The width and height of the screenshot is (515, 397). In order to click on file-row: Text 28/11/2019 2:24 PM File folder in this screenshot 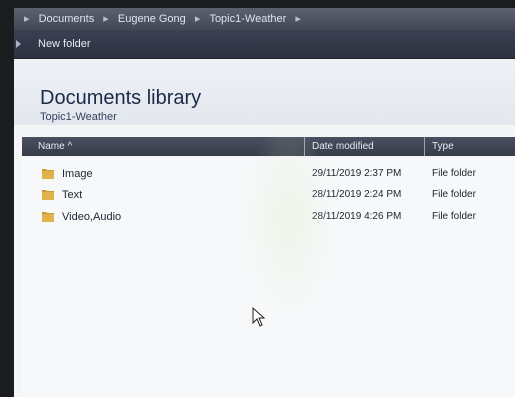, I will do `click(268, 195)`.